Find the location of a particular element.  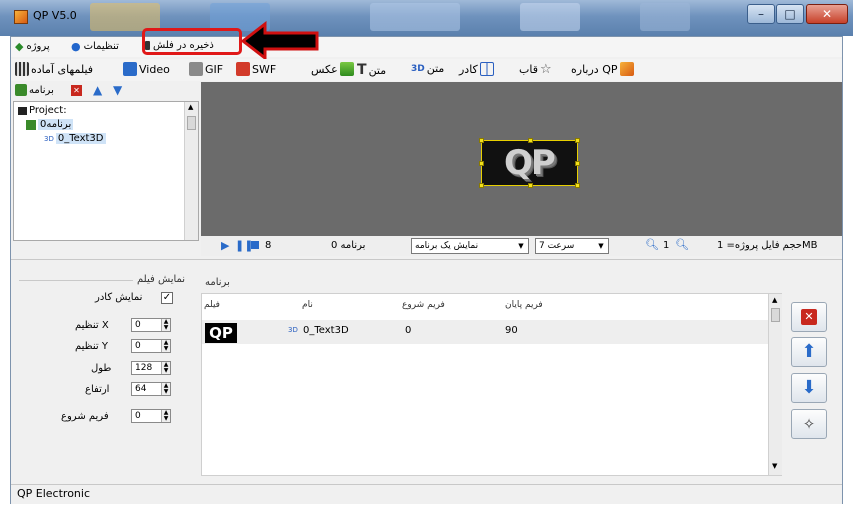

menu-settings: ● تنظیمات is located at coordinates (95, 46).